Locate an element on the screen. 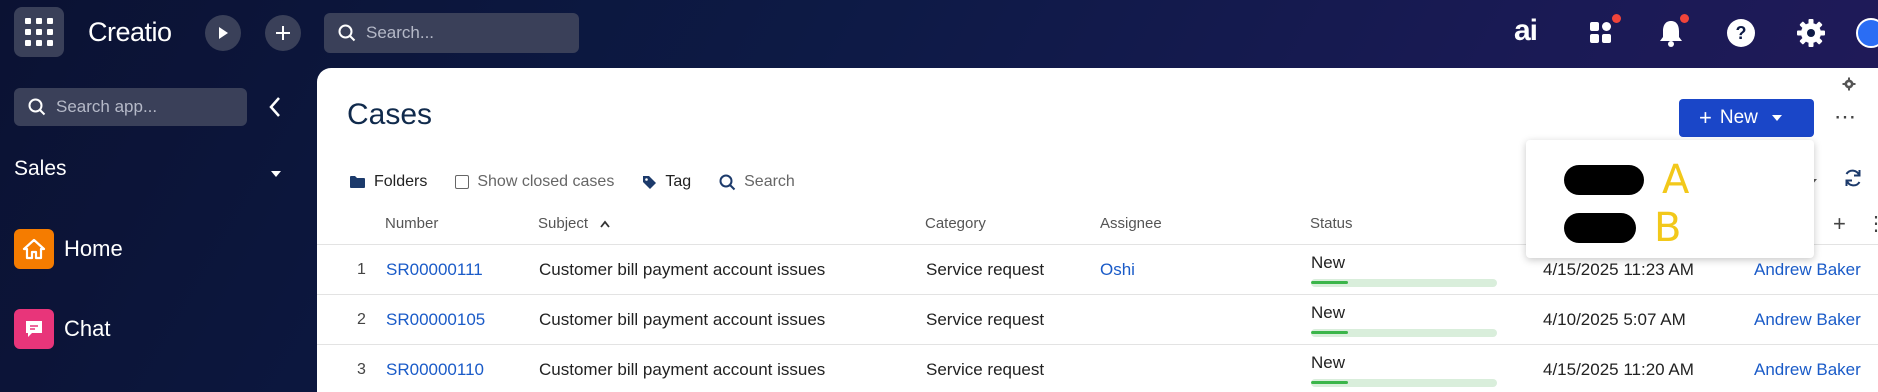 The image size is (1878, 392). plus-icon: + is located at coordinates (1705, 117).